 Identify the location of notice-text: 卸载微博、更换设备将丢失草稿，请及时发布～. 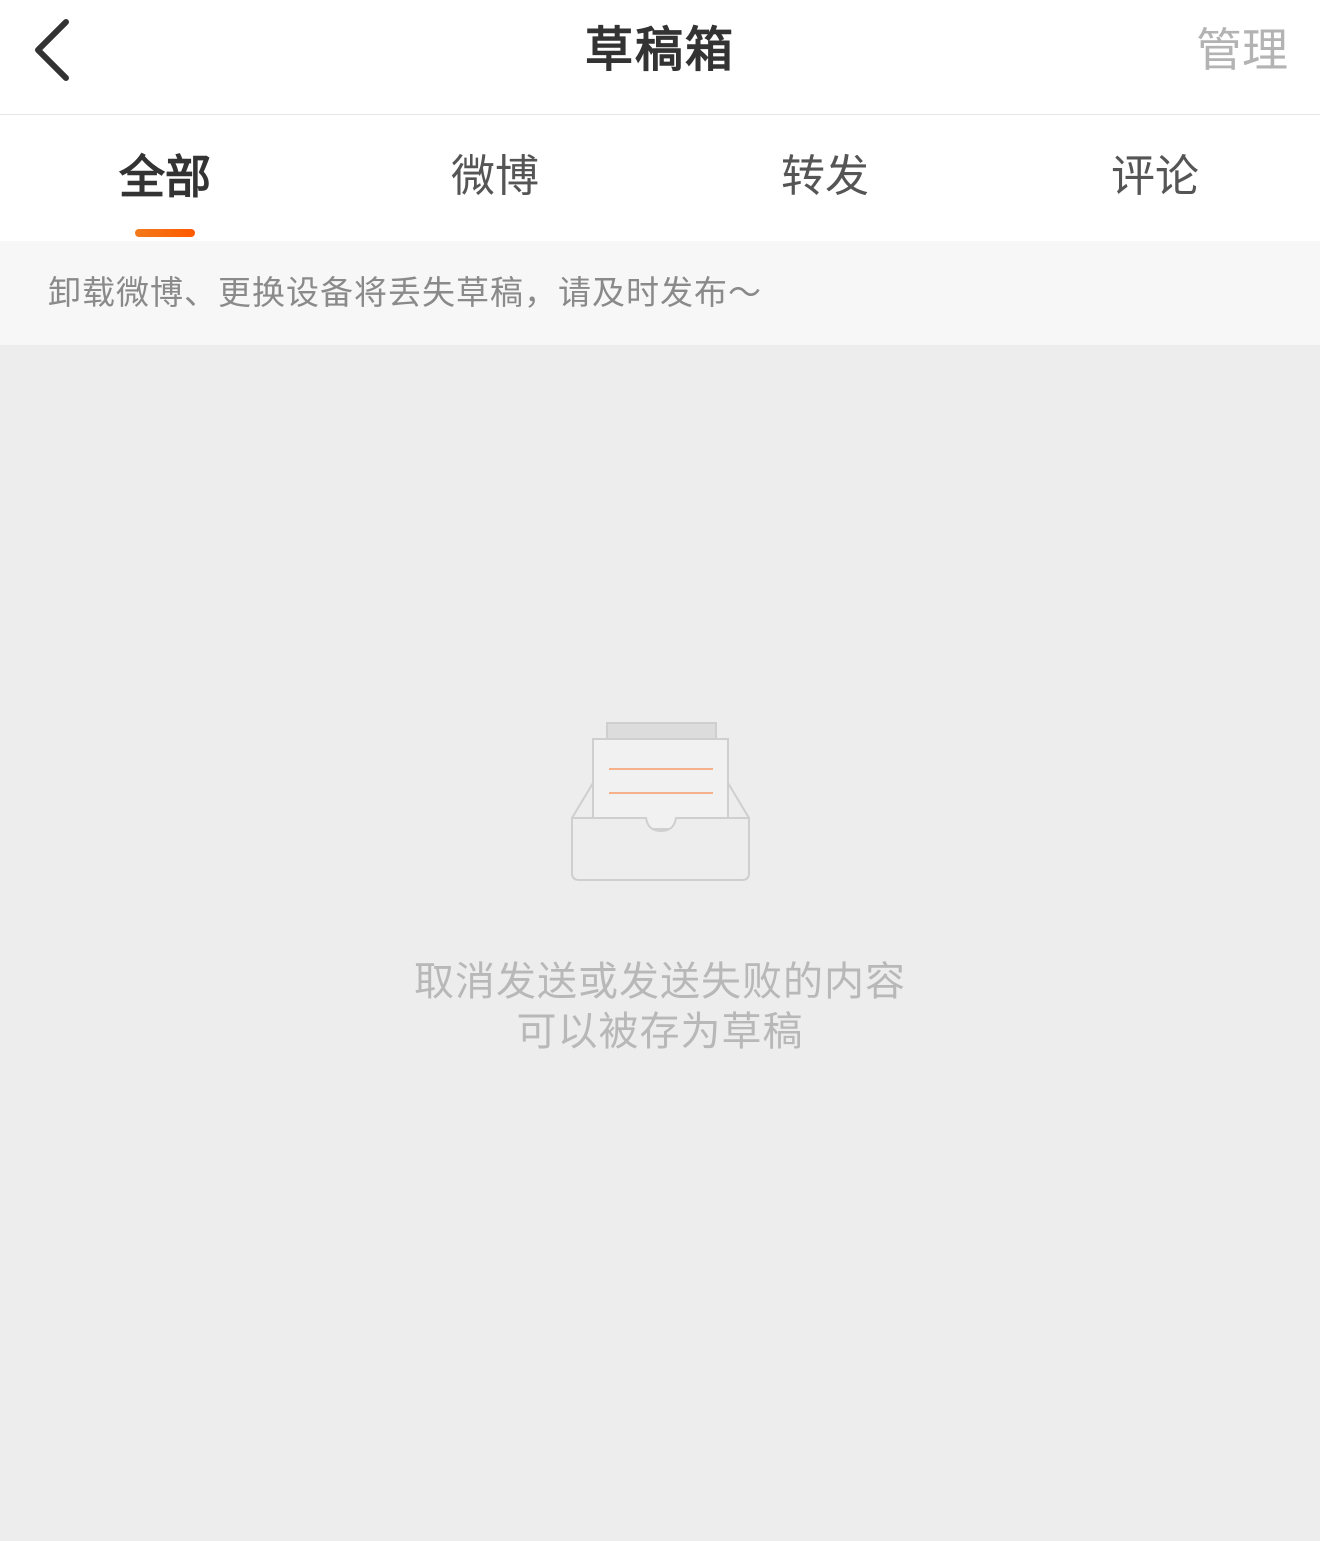
(405, 292).